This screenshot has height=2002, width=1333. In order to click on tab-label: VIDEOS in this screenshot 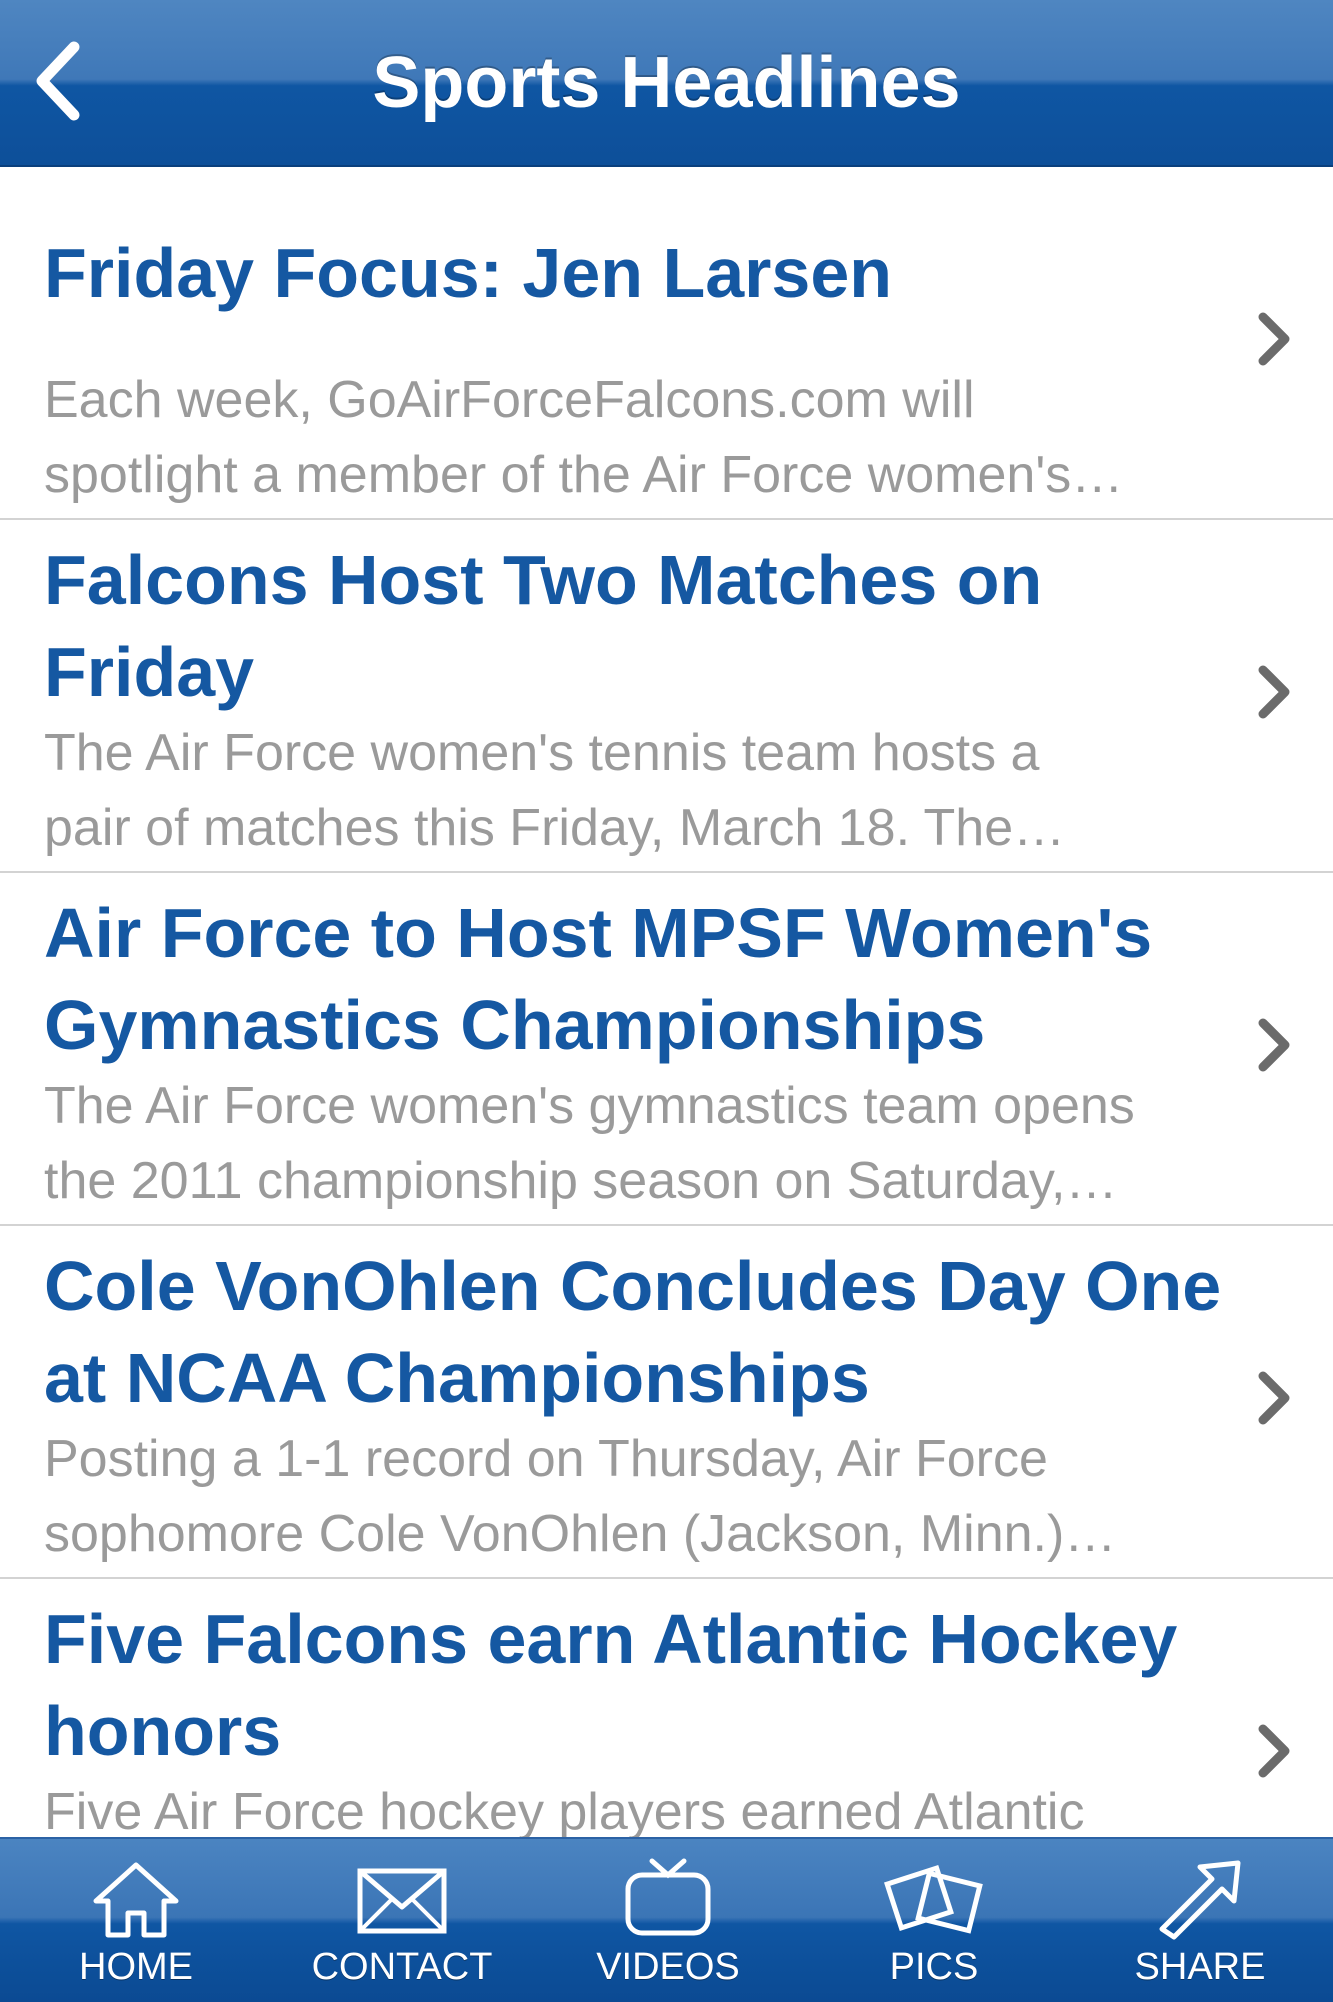, I will do `click(668, 1967)`.